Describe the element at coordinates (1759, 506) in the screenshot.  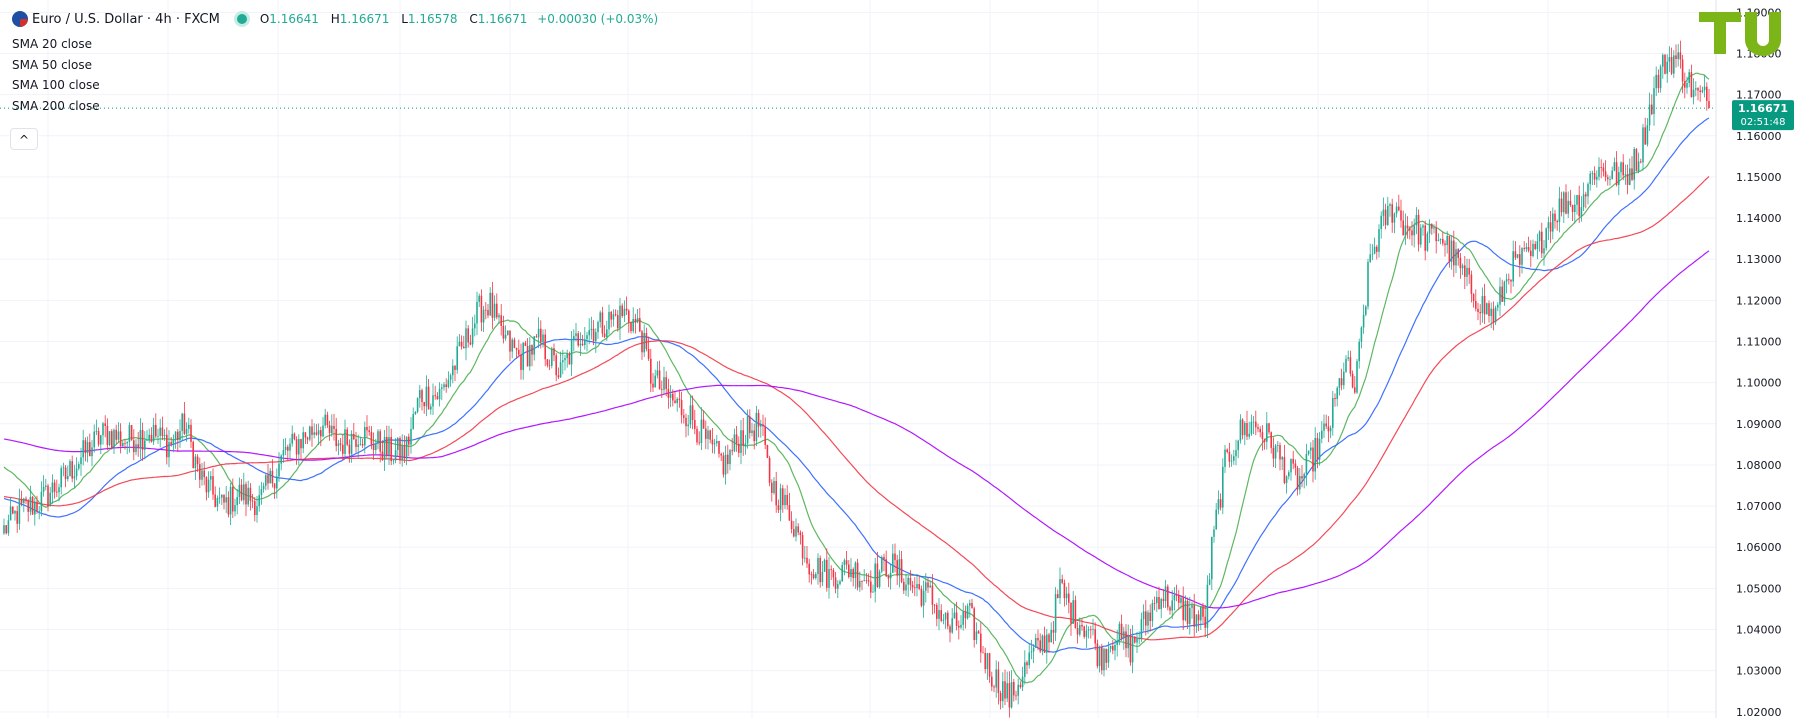
I see `price-axis-tick-label: 1.07000` at that location.